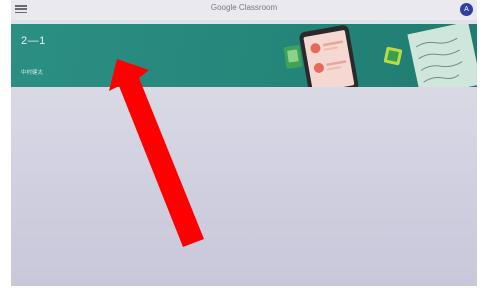 The image size is (484, 291). What do you see at coordinates (156, 153) in the screenshot?
I see `annotation-arrow-icon` at bounding box center [156, 153].